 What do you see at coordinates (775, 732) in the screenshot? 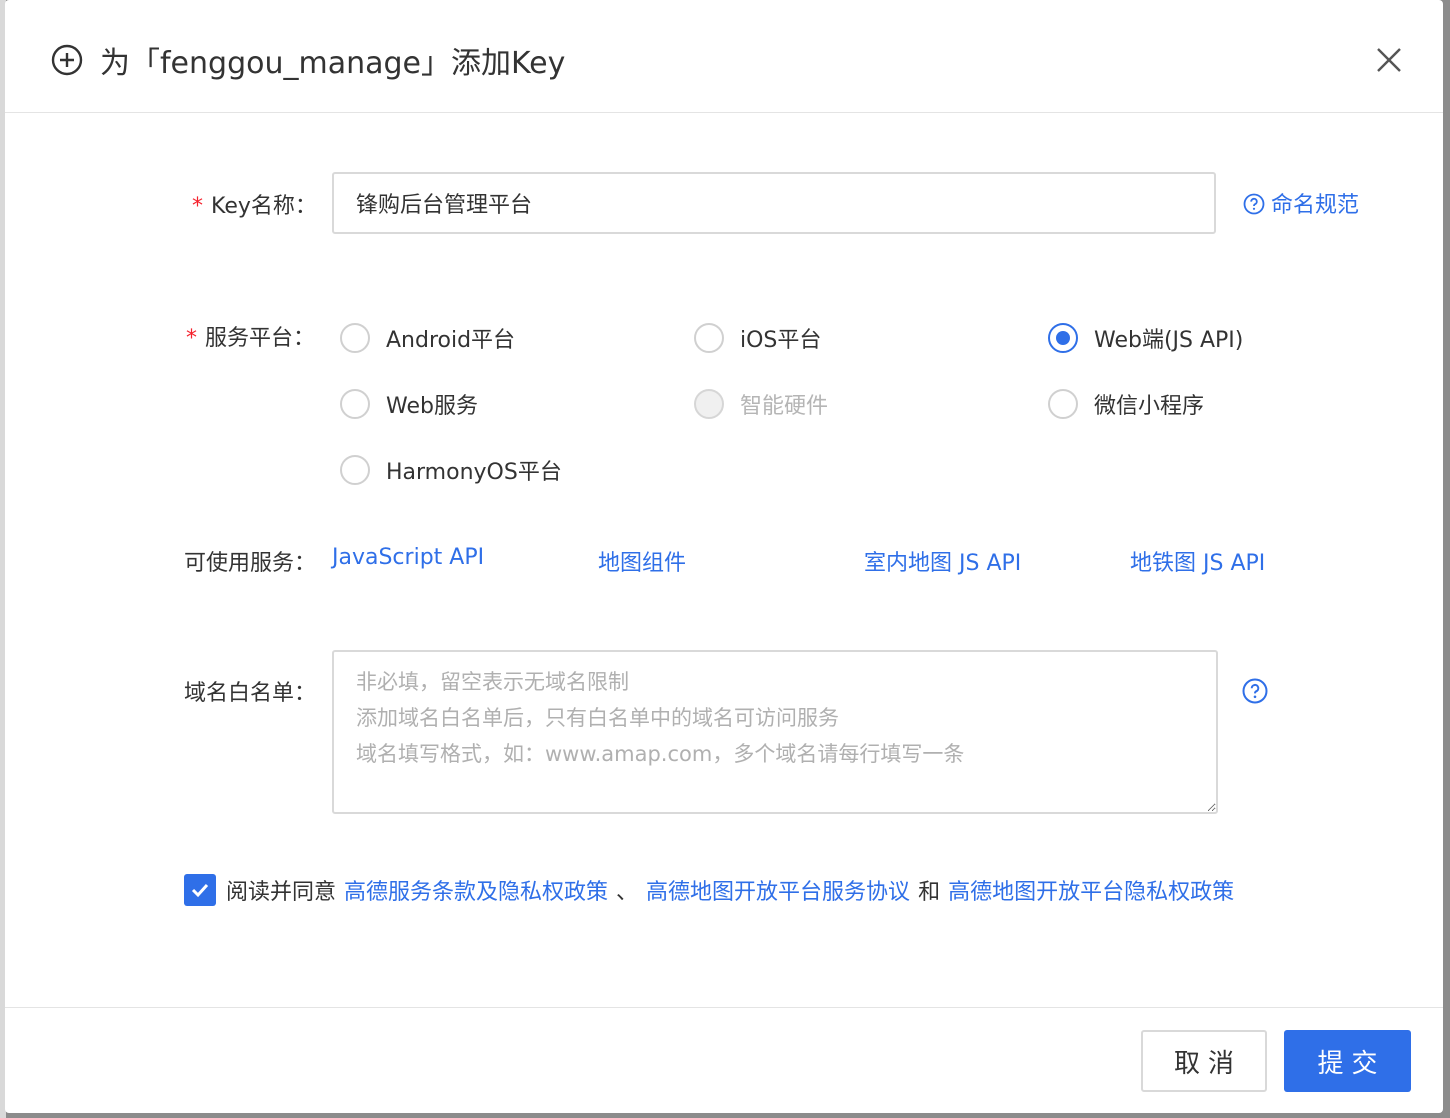
I see `domain-whitelist-textarea` at bounding box center [775, 732].